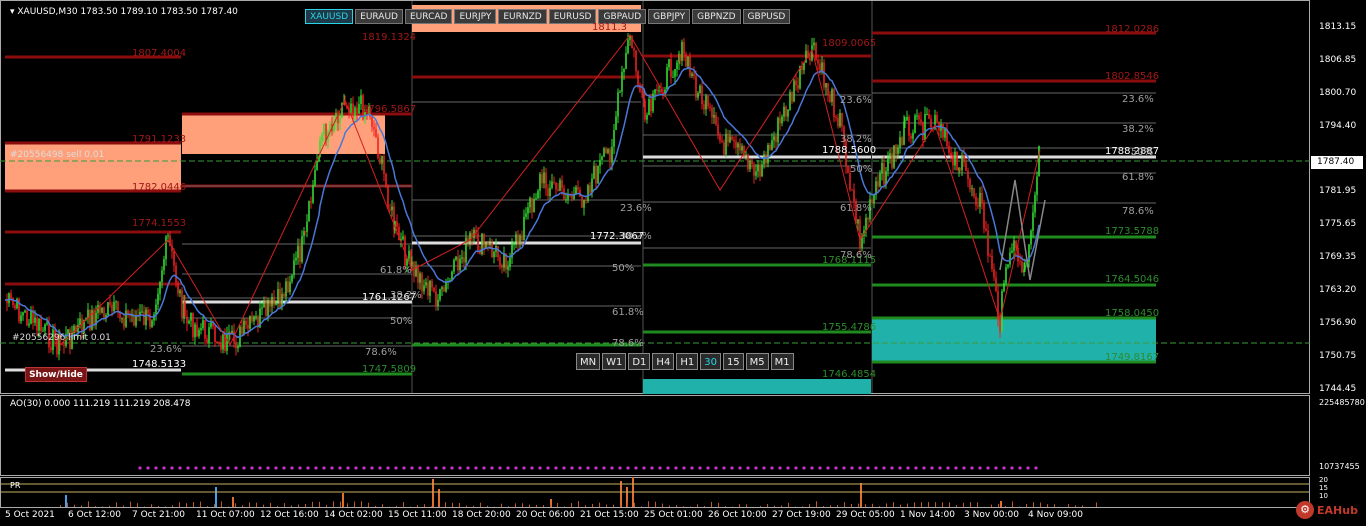 Image resolution: width=1366 pixels, height=526 pixels. Describe the element at coordinates (56, 374) in the screenshot. I see `show-hide-button: Show/Hide` at that location.